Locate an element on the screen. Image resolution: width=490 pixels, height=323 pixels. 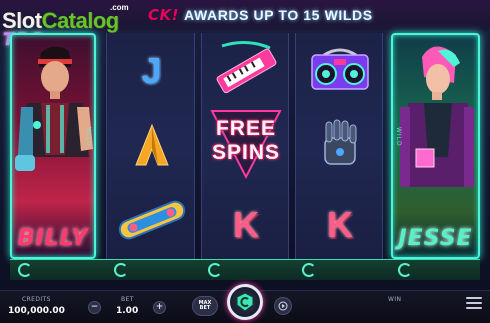
boombox-icon is located at coordinates (340, 69).